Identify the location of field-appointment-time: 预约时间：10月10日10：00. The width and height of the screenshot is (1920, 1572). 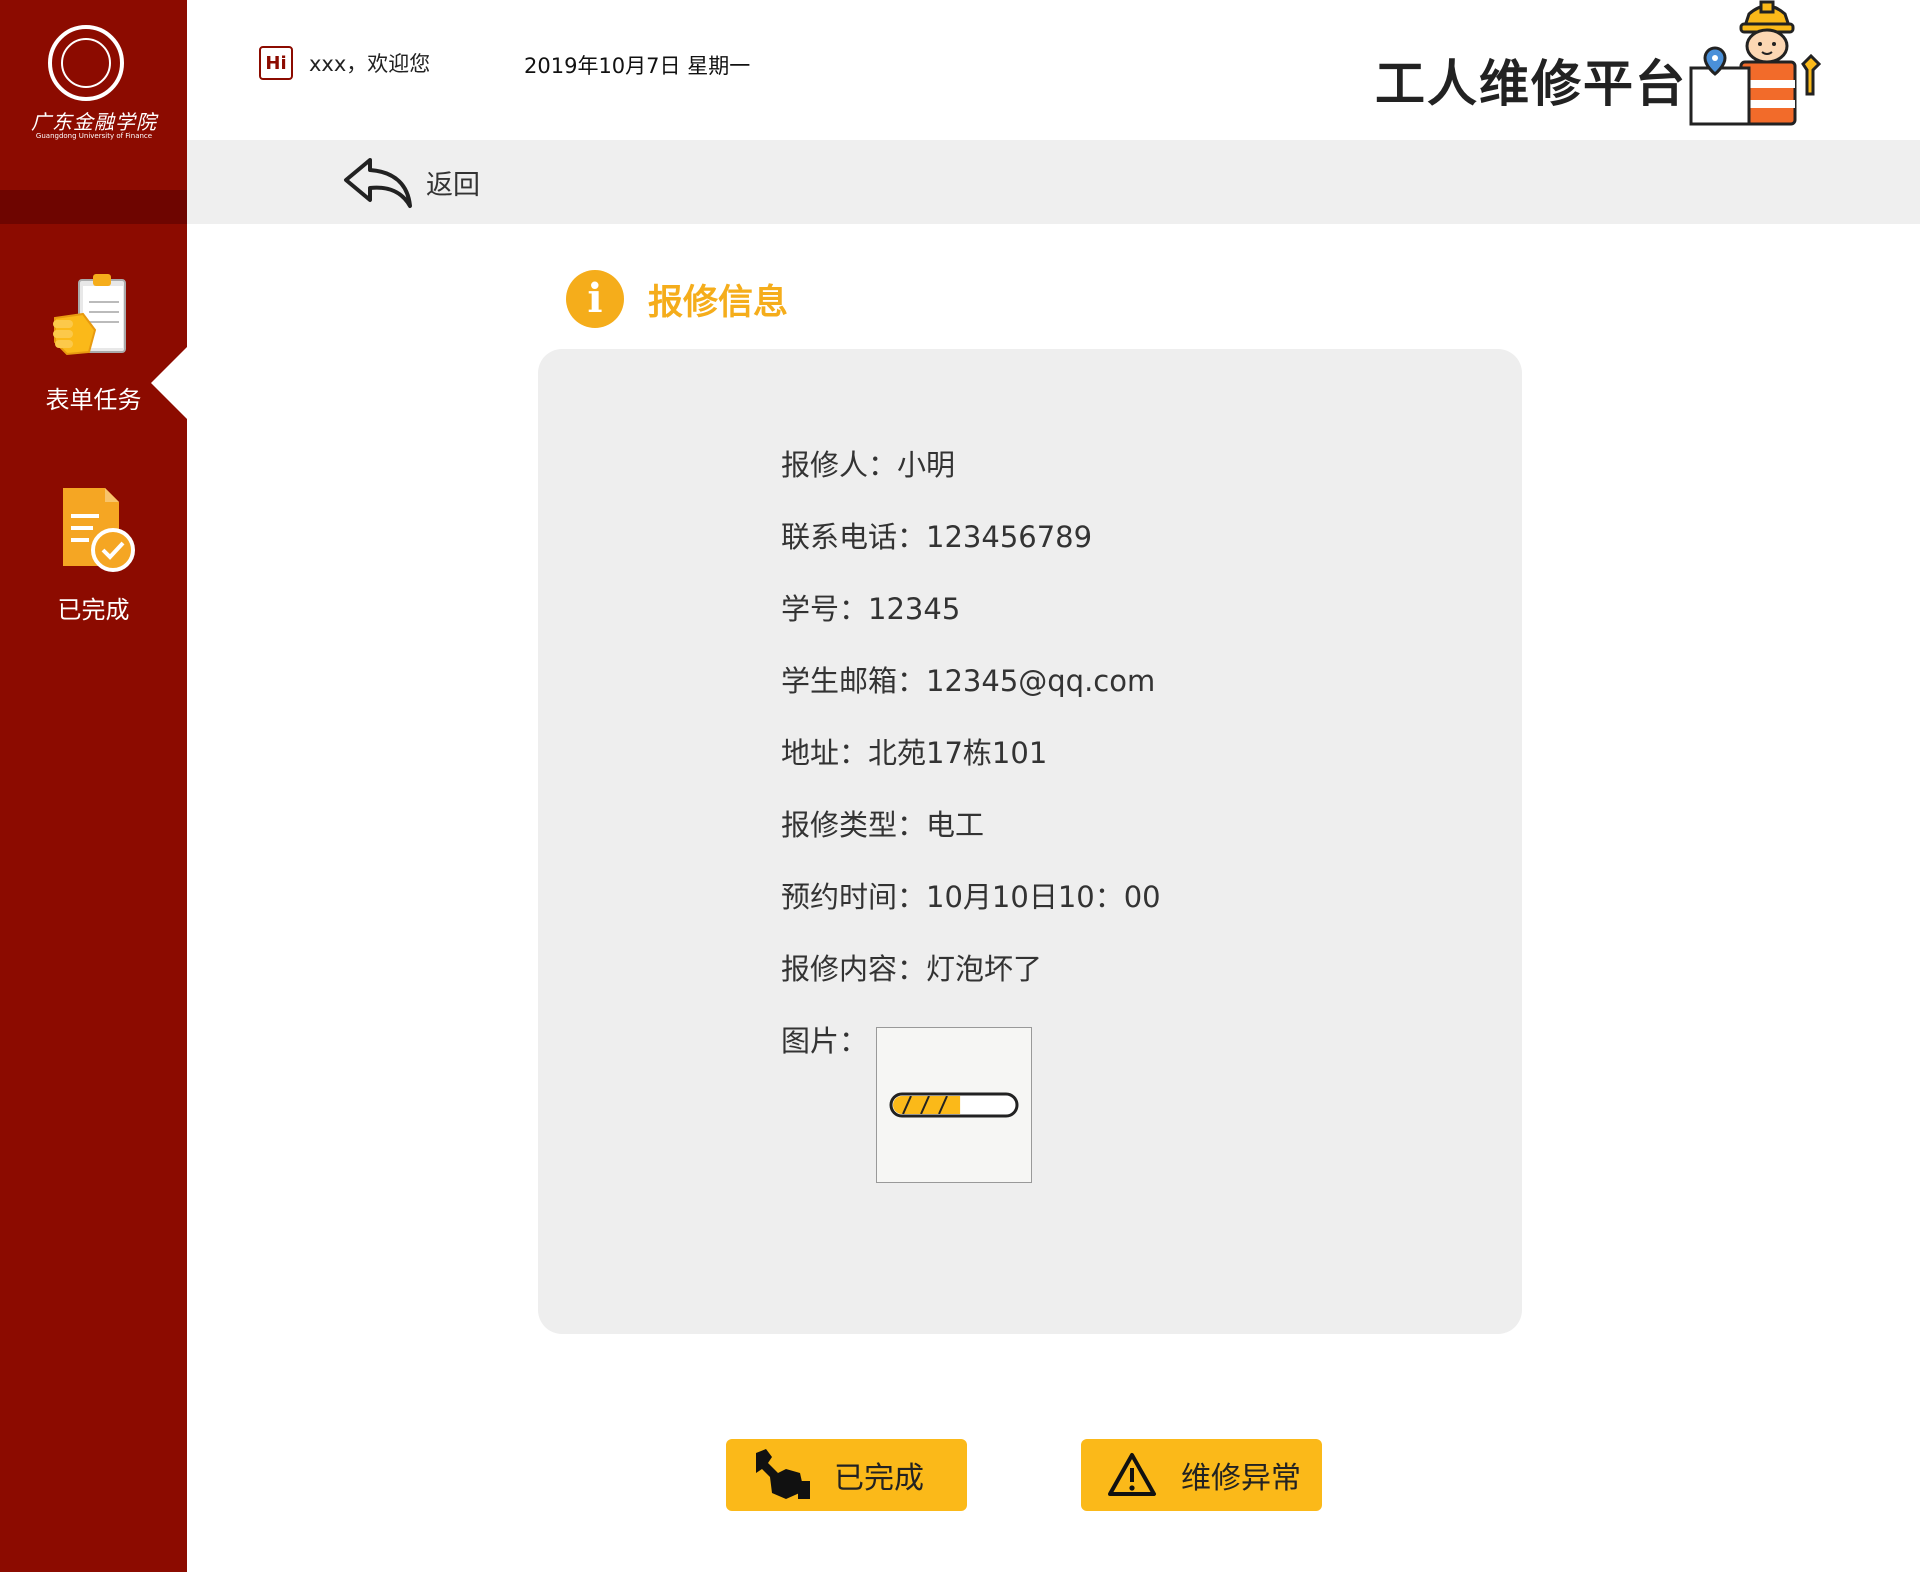
(971, 895).